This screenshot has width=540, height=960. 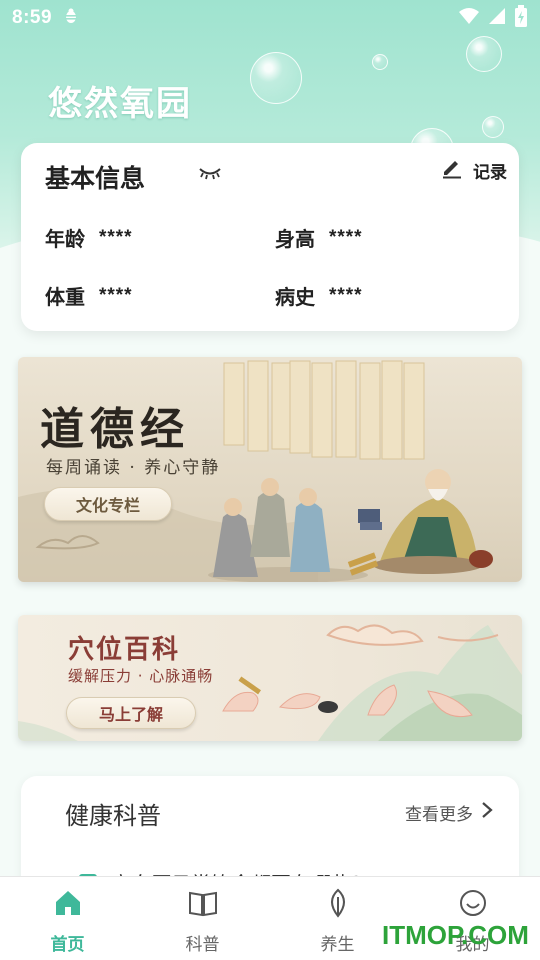 What do you see at coordinates (521, 18) in the screenshot?
I see `battery-icon` at bounding box center [521, 18].